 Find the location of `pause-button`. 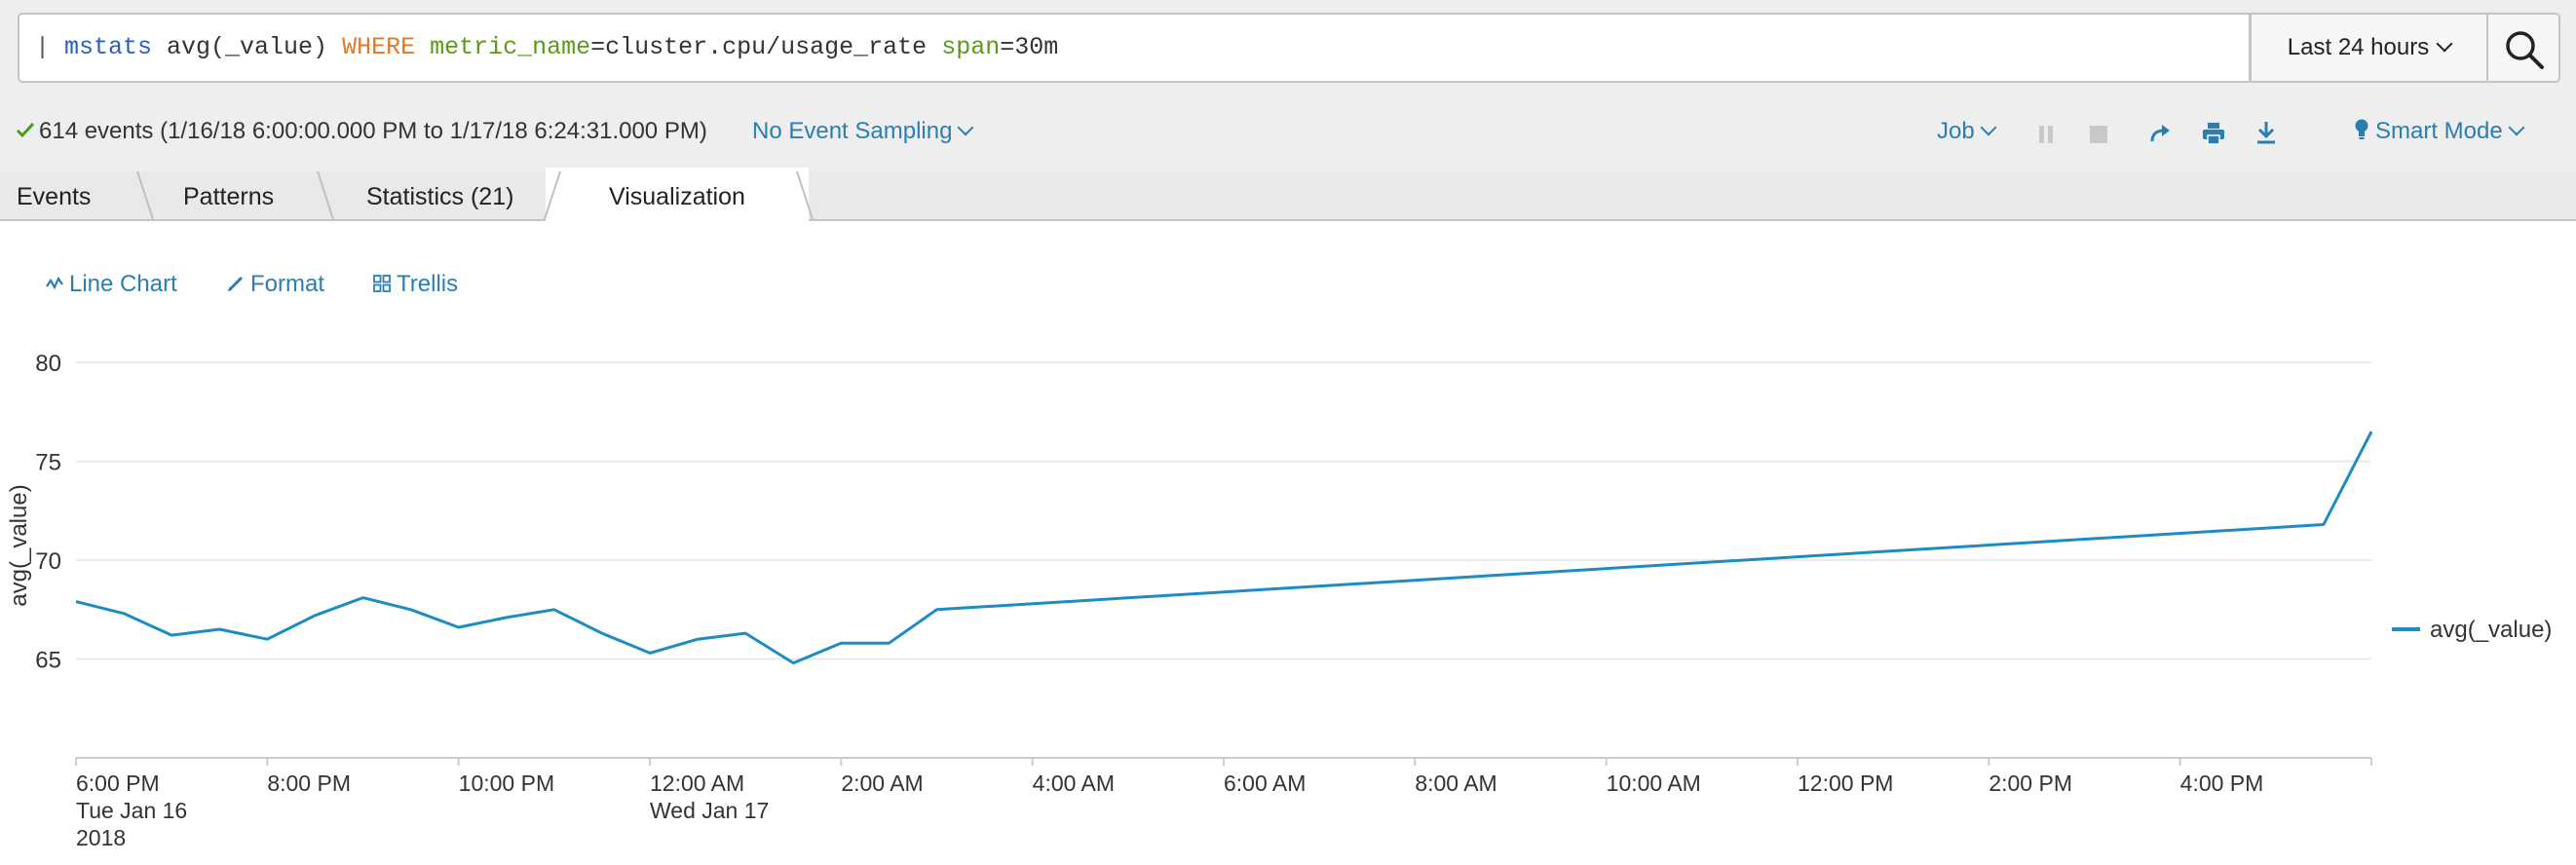

pause-button is located at coordinates (2046, 137).